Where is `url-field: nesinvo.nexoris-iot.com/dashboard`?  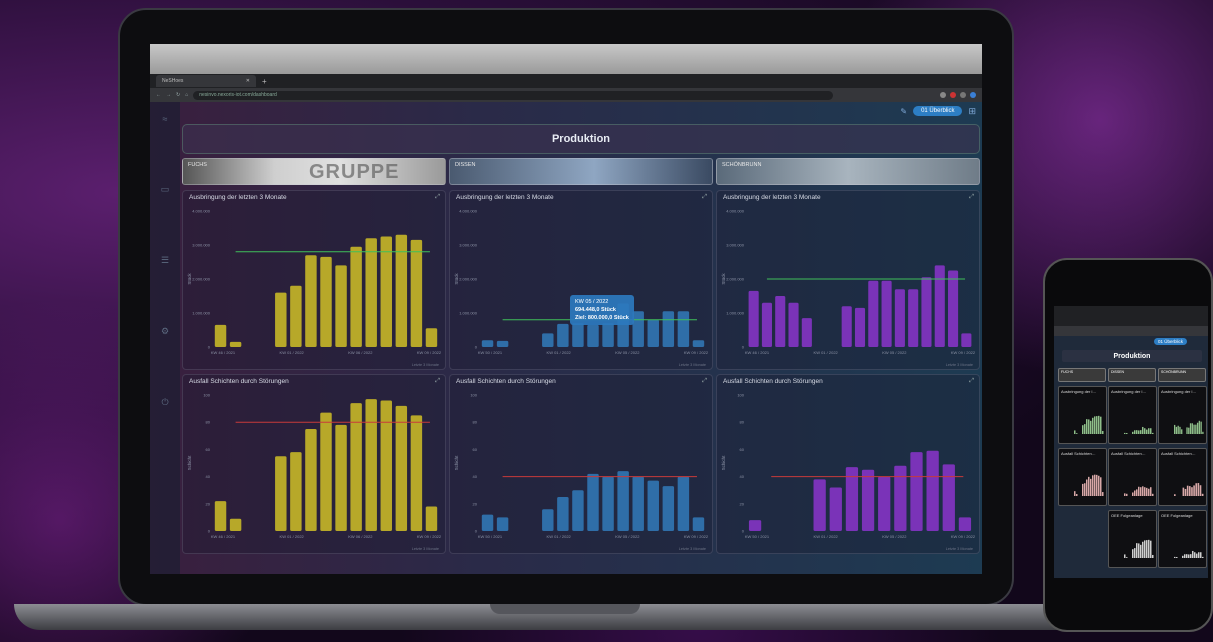
url-field: nesinvo.nexoris-iot.com/dashboard is located at coordinates (513, 95).